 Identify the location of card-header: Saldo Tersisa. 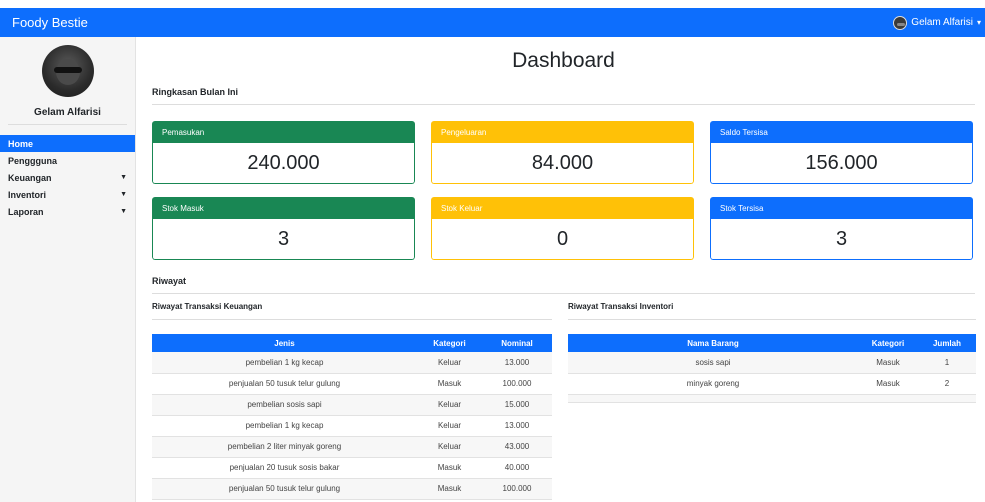
(841, 132).